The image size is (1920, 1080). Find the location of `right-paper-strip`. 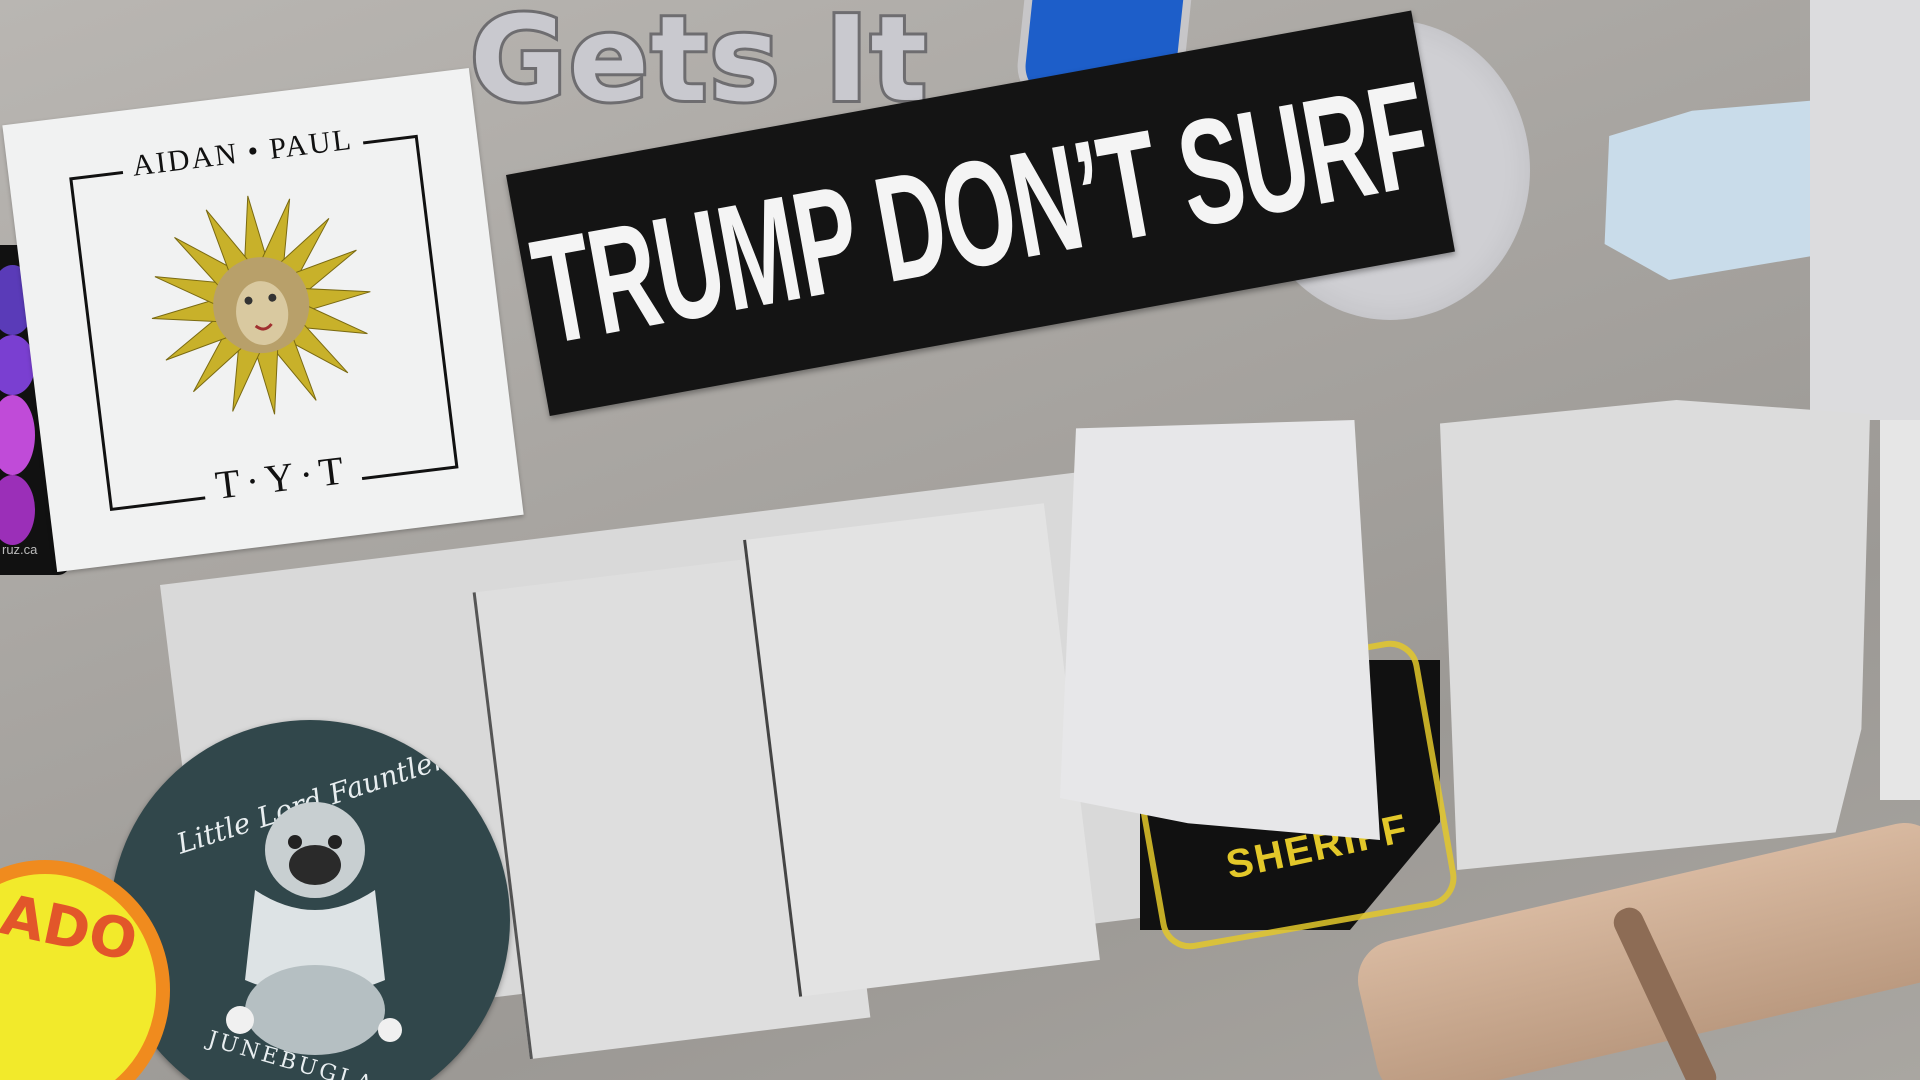

right-paper-strip is located at coordinates (1865, 210).